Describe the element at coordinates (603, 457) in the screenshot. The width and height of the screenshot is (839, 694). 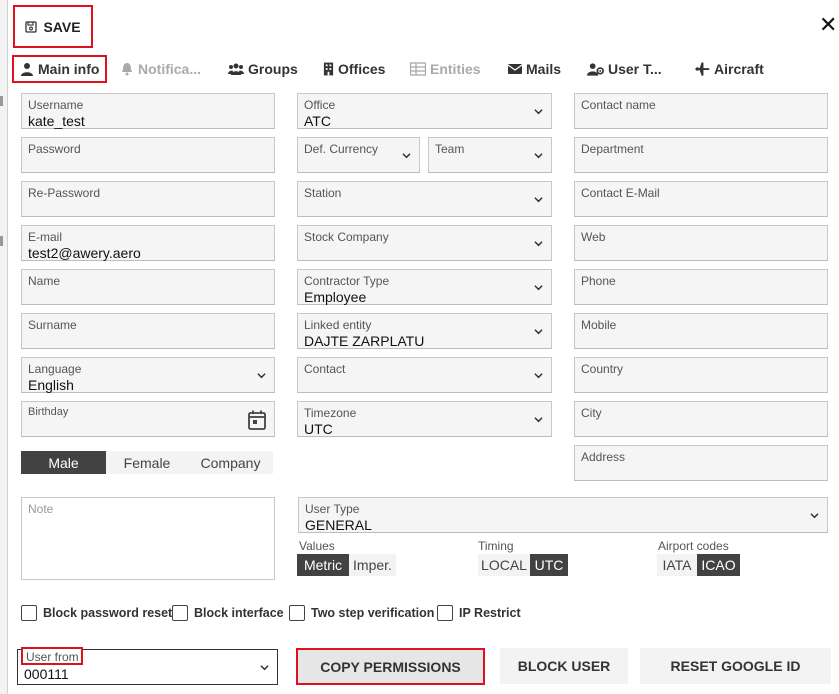
I see `field-label: Address` at that location.